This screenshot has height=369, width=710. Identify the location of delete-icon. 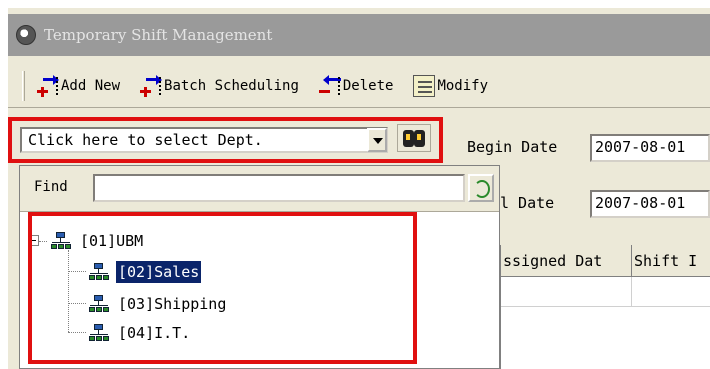
(329, 85).